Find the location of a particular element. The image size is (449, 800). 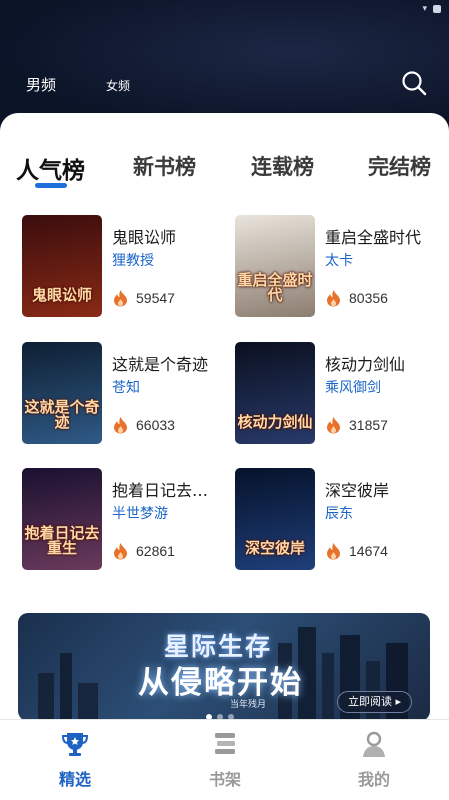

wifi-icon: ▾ is located at coordinates (424, 9).